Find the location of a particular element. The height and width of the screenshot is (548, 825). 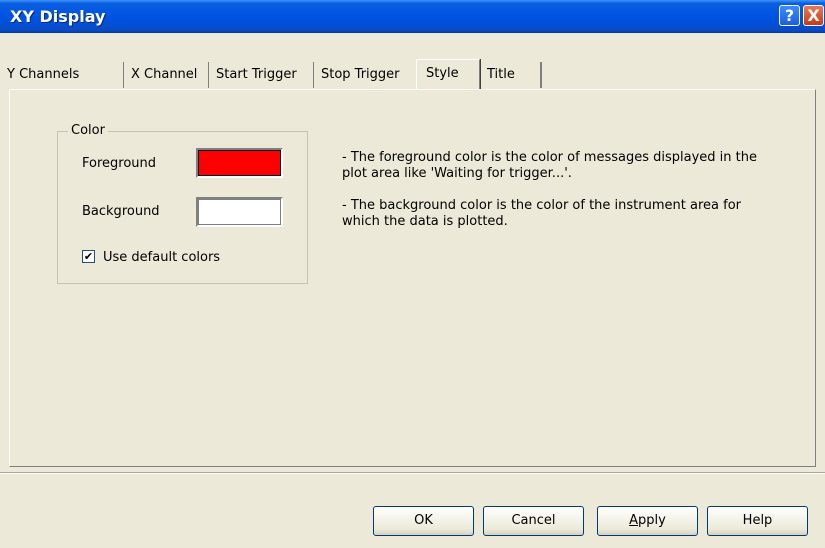

window-title: XY Display is located at coordinates (58, 16).